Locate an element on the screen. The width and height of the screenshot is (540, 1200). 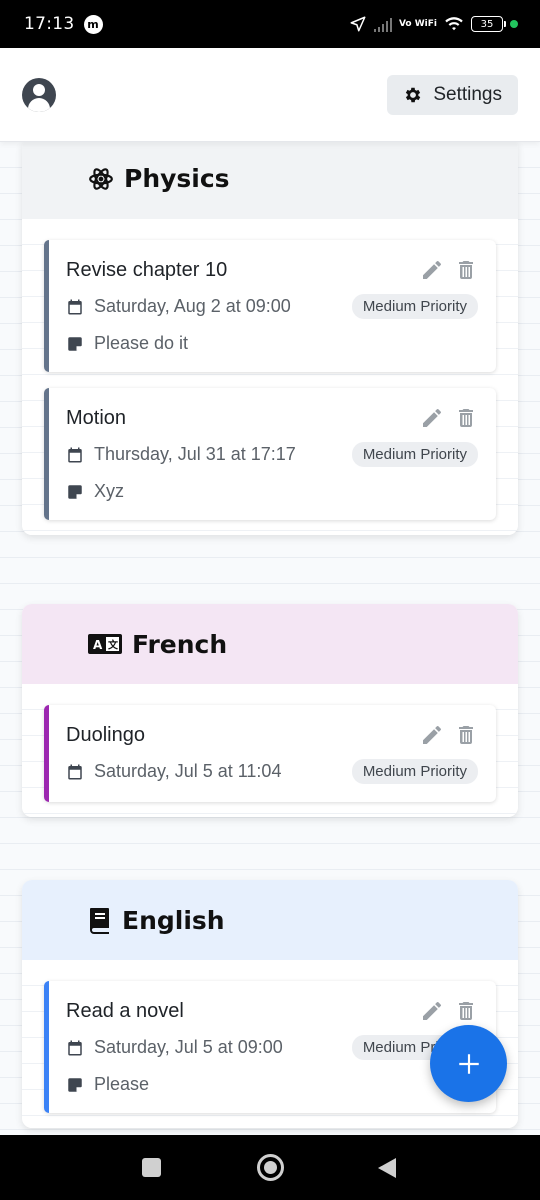
atom-icon is located at coordinates (101, 178).